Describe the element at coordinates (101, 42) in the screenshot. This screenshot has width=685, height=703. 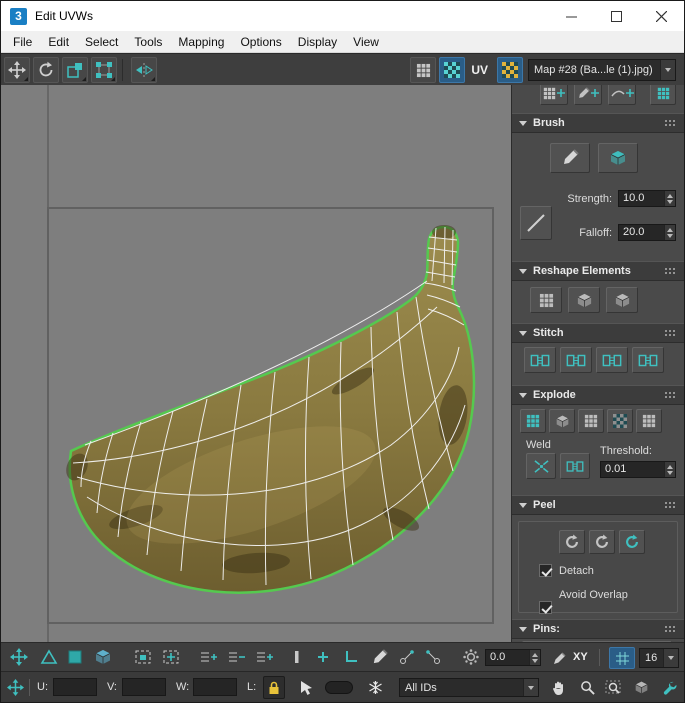
I see `menu-item-select: Select` at that location.